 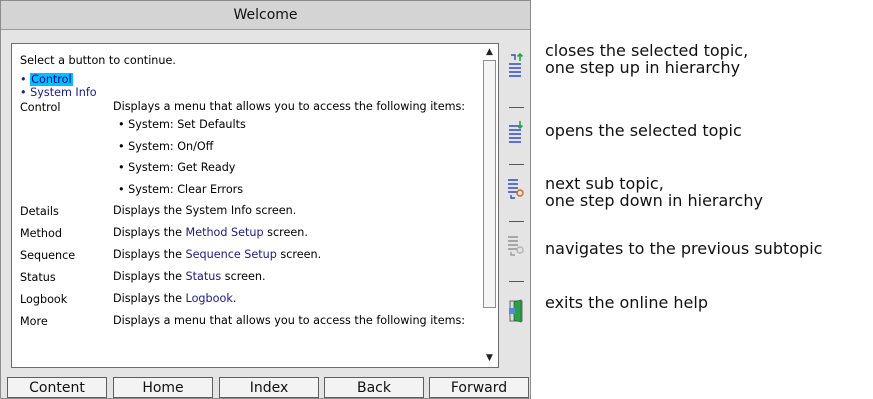 What do you see at coordinates (40, 107) in the screenshot?
I see `term-control: Control` at bounding box center [40, 107].